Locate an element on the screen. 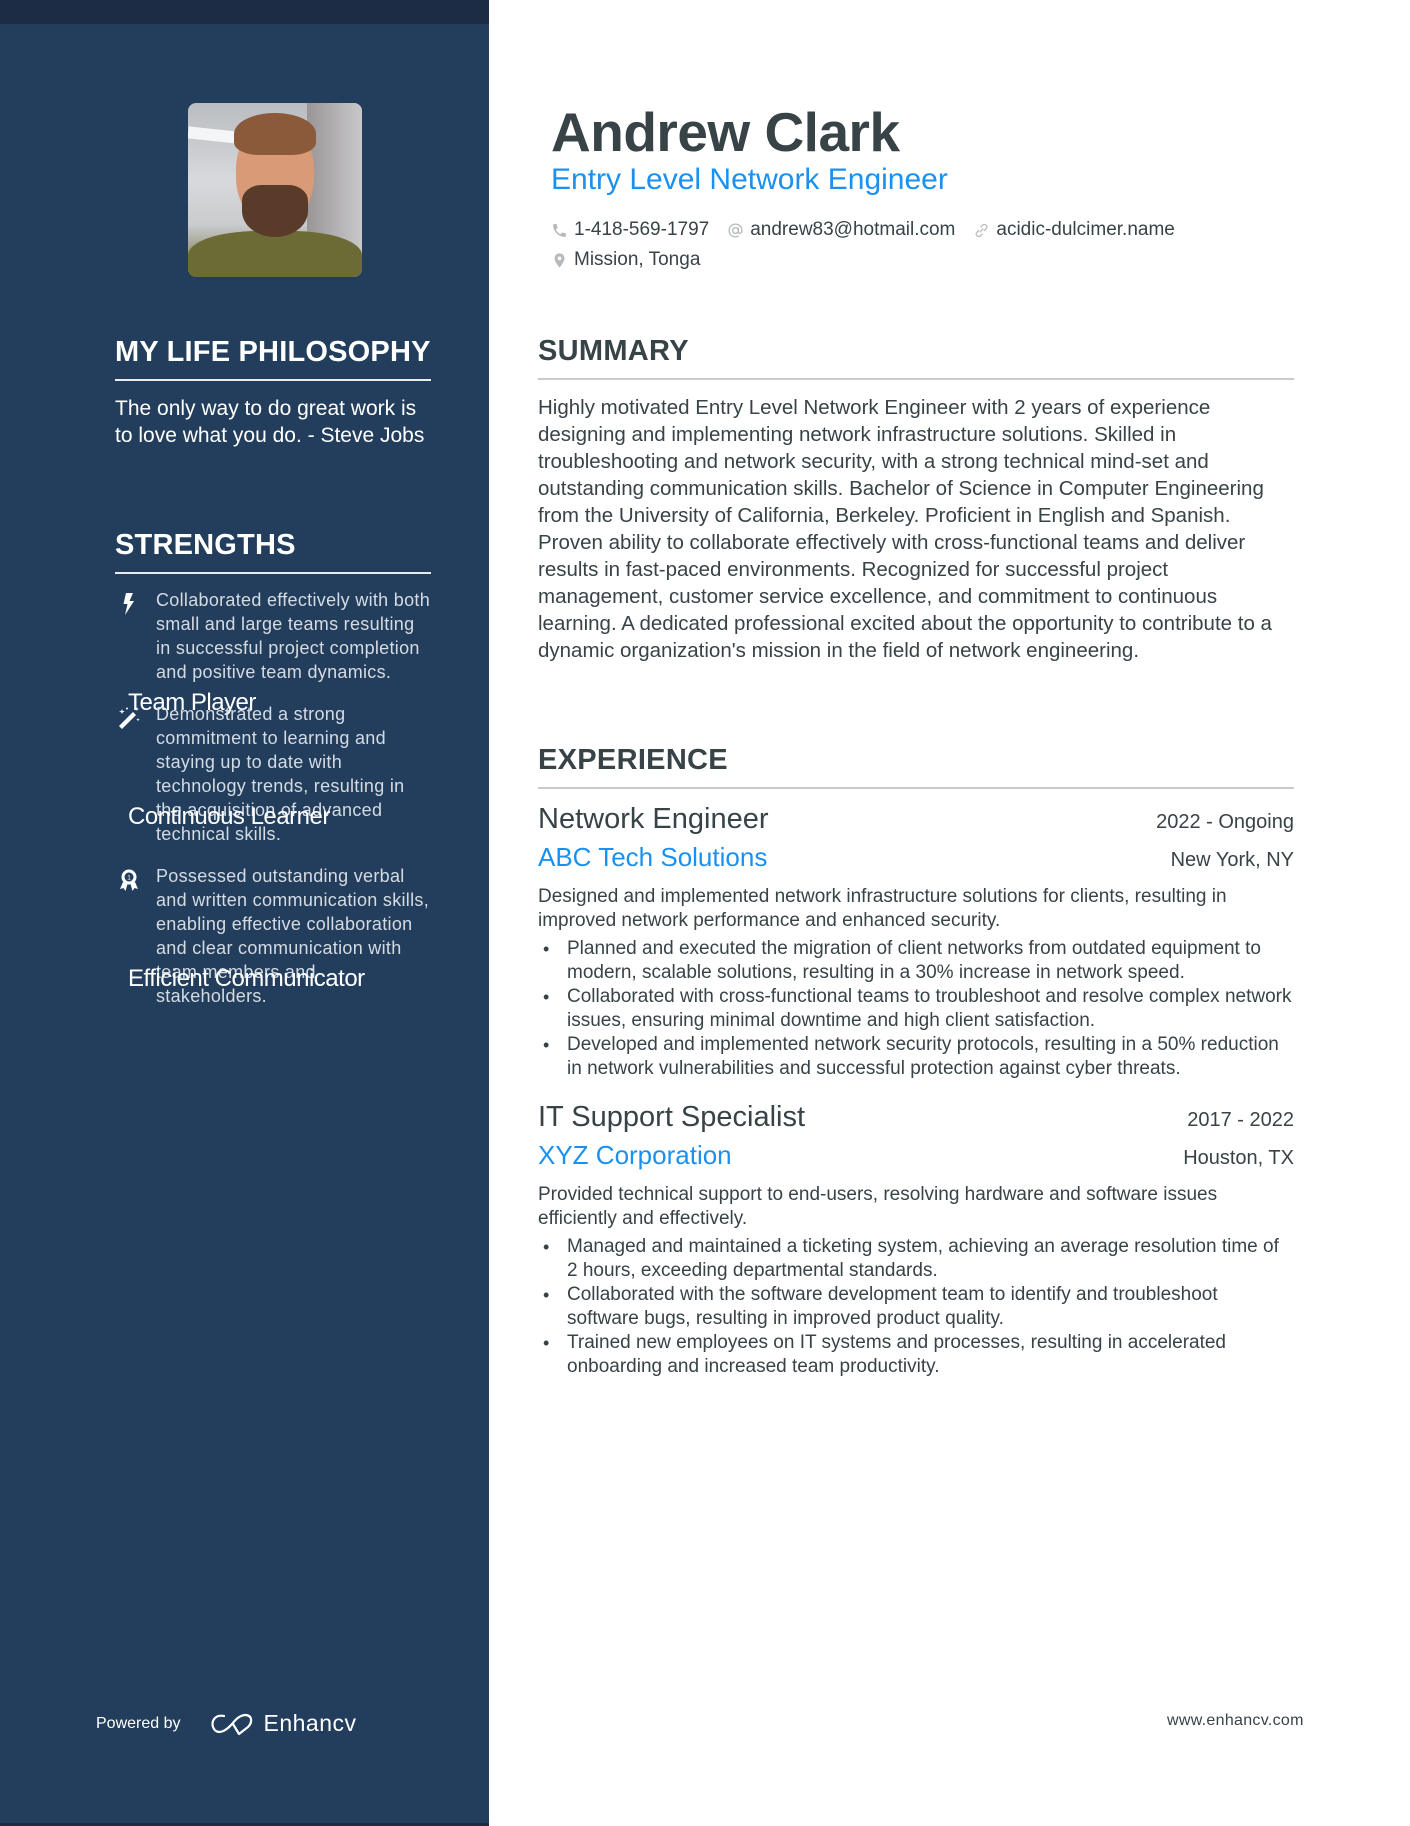 The image size is (1410, 1826). job-position: IT Support Specialist is located at coordinates (672, 1117).